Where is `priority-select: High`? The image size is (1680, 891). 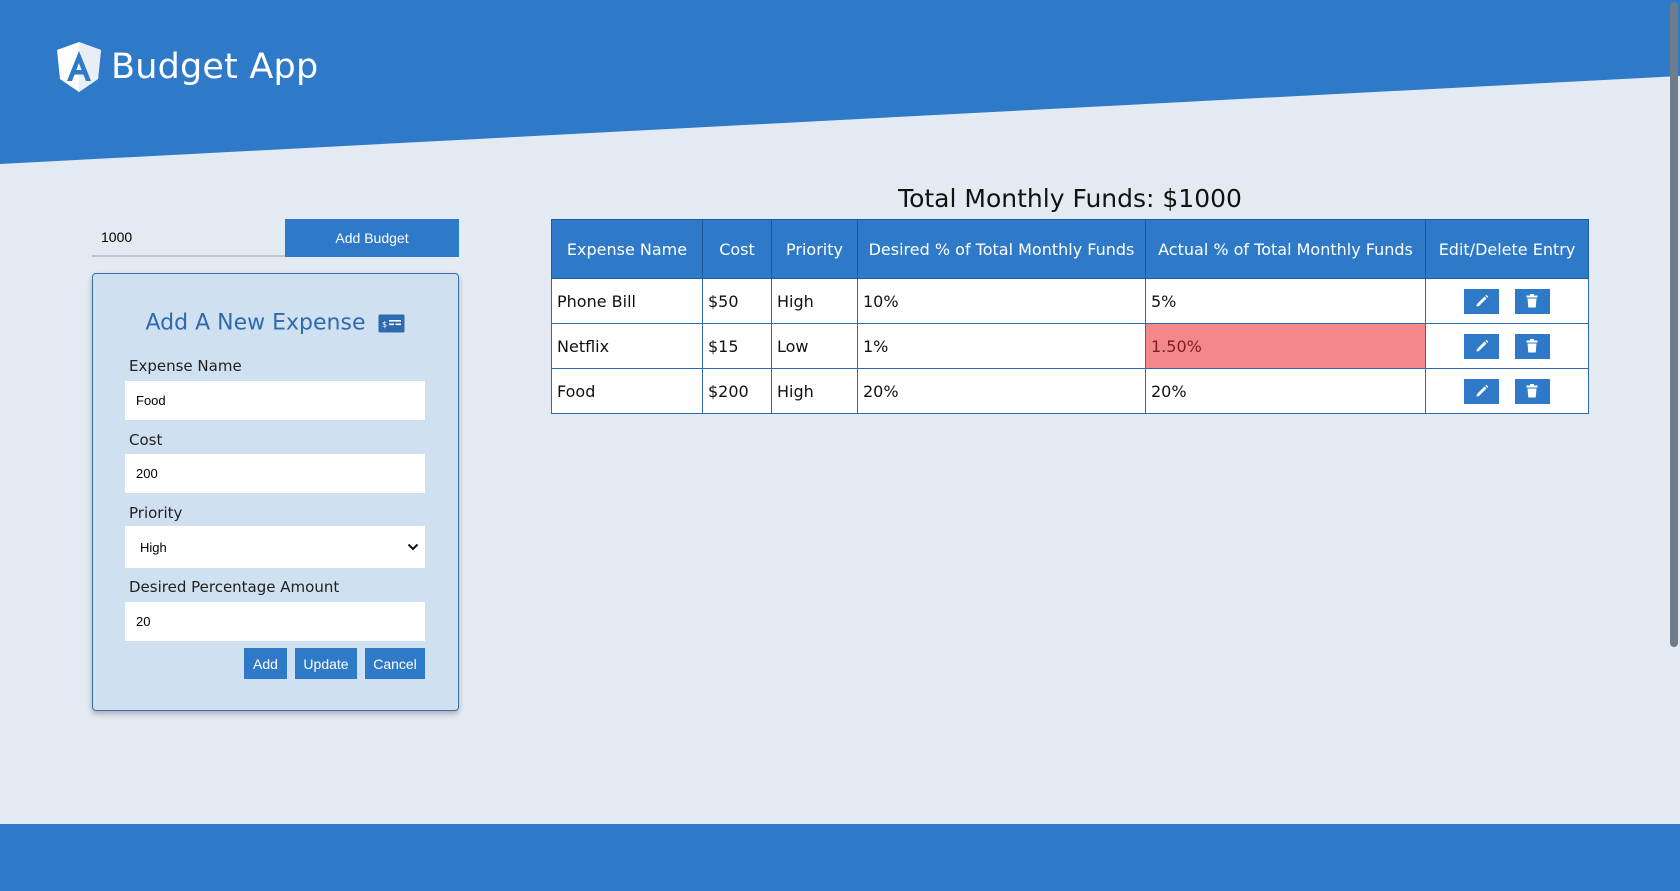 priority-select: High is located at coordinates (275, 547).